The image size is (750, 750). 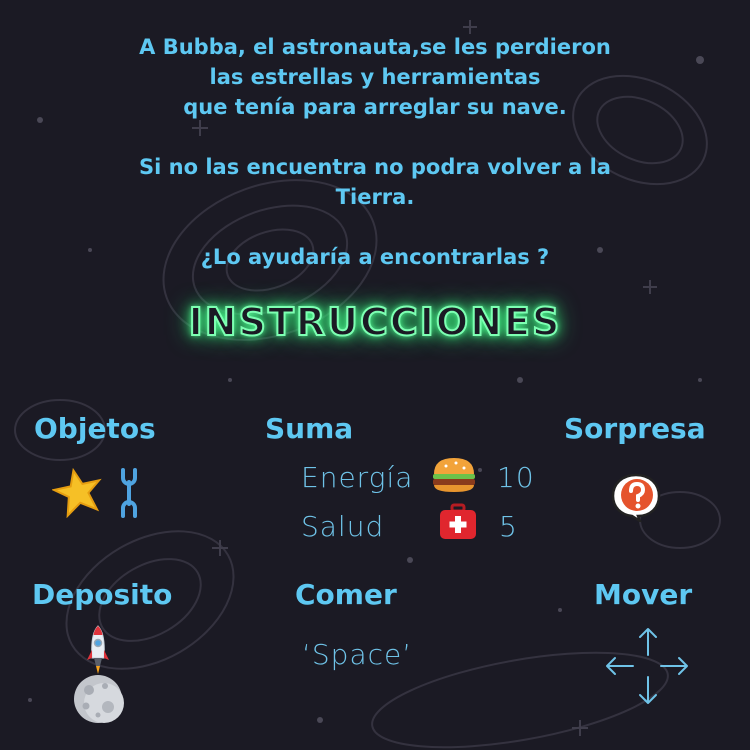 I want to click on moon-icon, so click(x=99, y=699).